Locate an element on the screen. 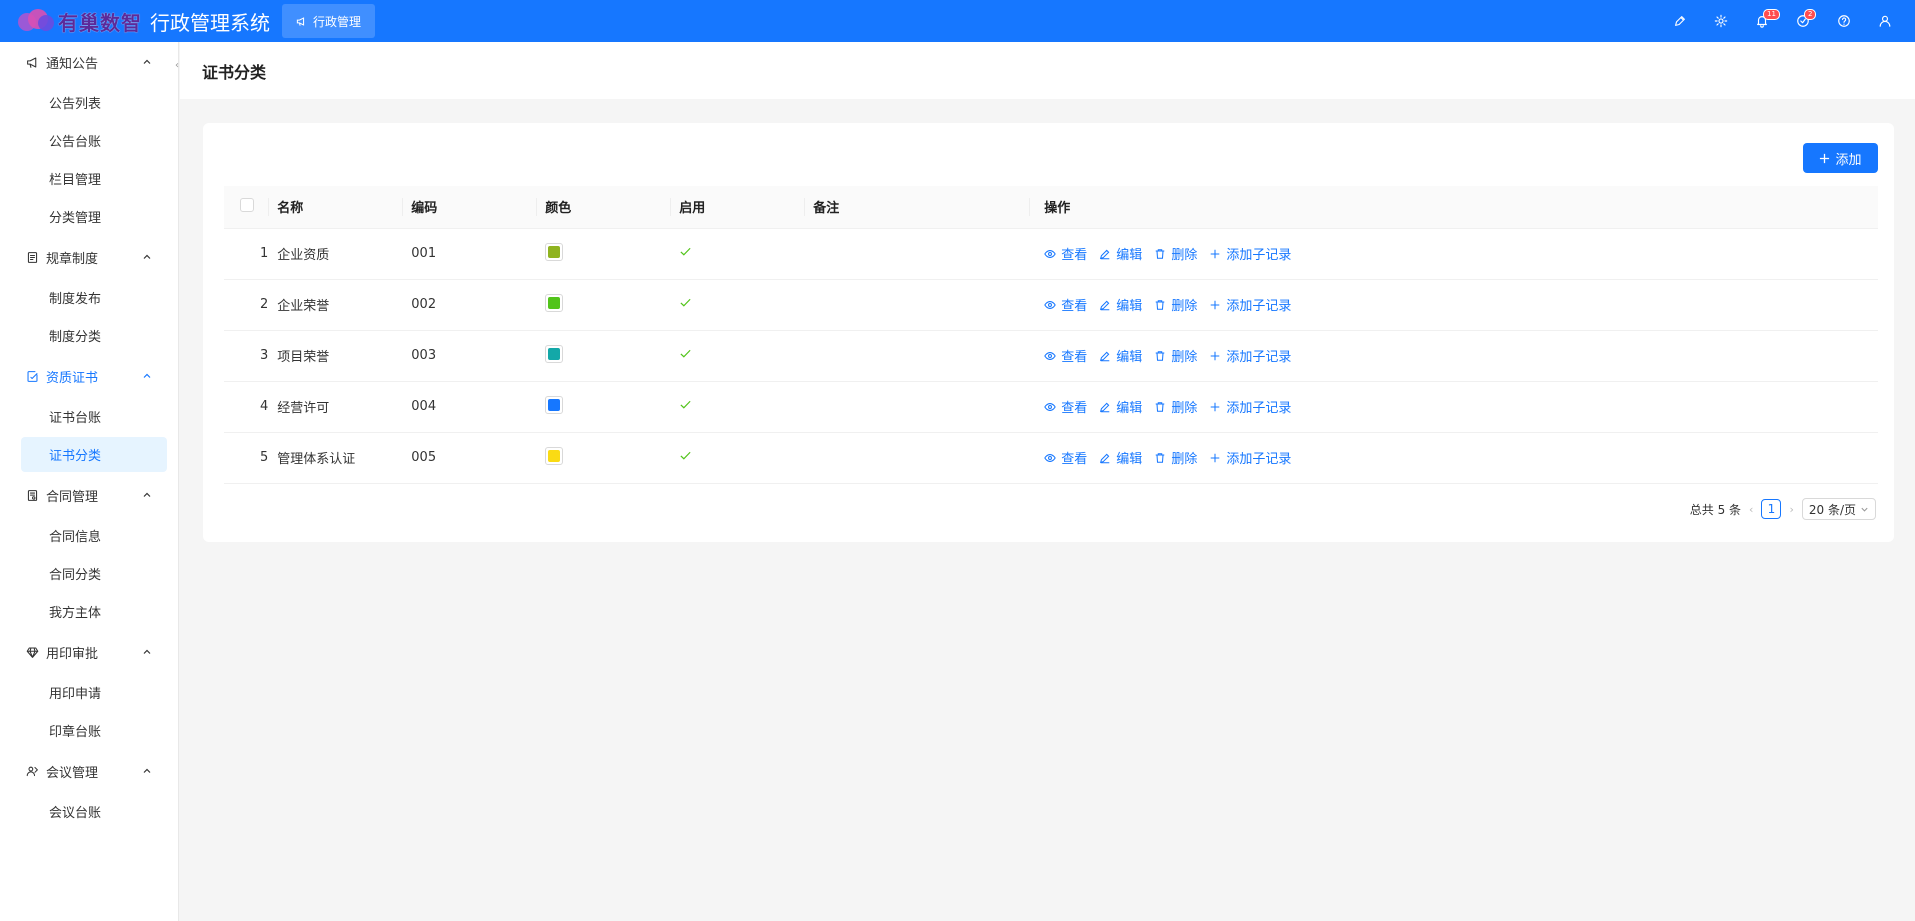 The height and width of the screenshot is (921, 1915). user-button is located at coordinates (1884, 21).